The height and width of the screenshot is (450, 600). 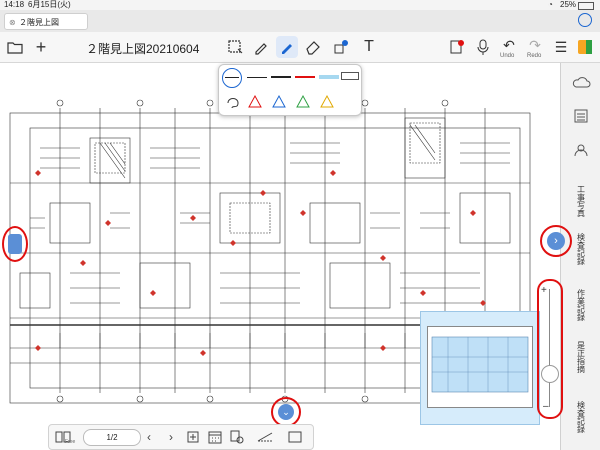 I want to click on right-panel-toggle-highlight: ›, so click(x=556, y=241).